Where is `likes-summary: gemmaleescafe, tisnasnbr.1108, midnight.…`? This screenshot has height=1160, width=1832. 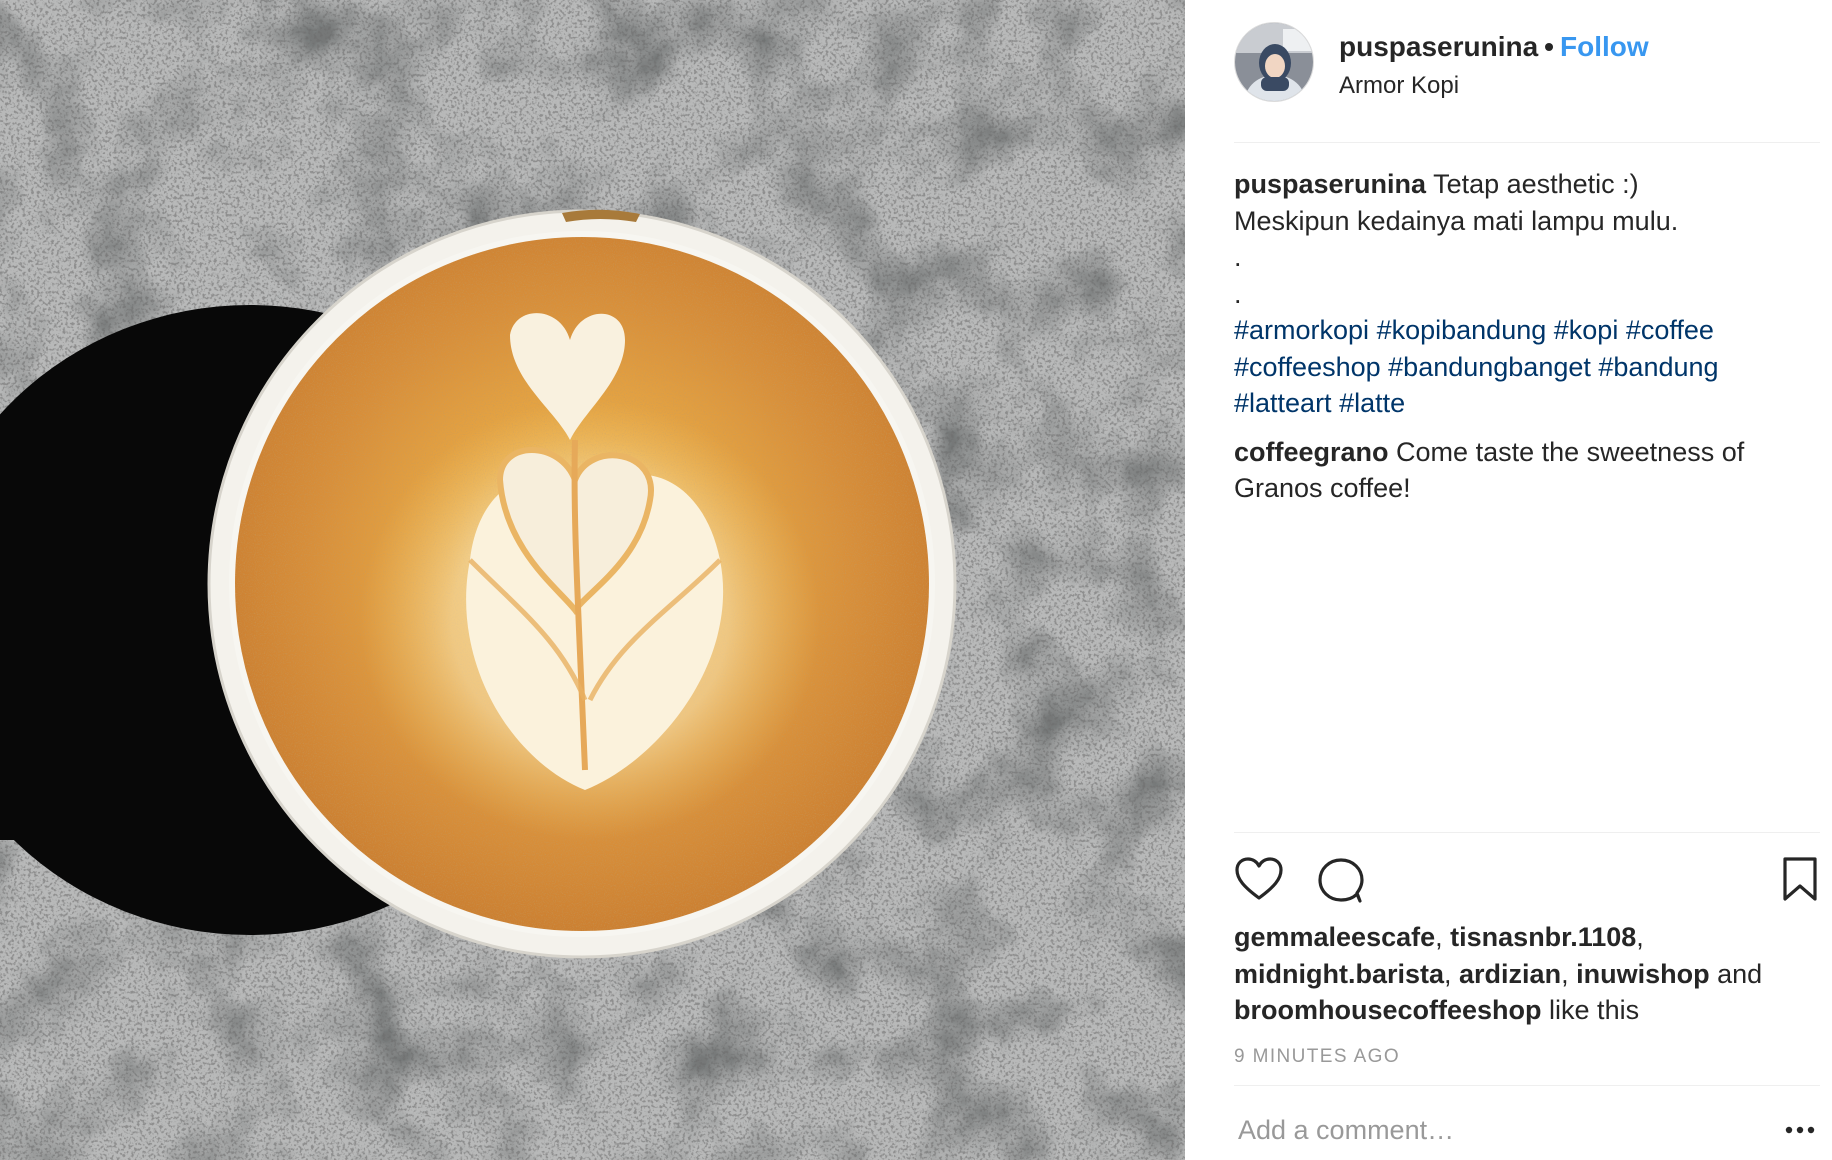
likes-summary: gemmaleescafe, tisnasnbr.1108, midnight.… is located at coordinates (1498, 973).